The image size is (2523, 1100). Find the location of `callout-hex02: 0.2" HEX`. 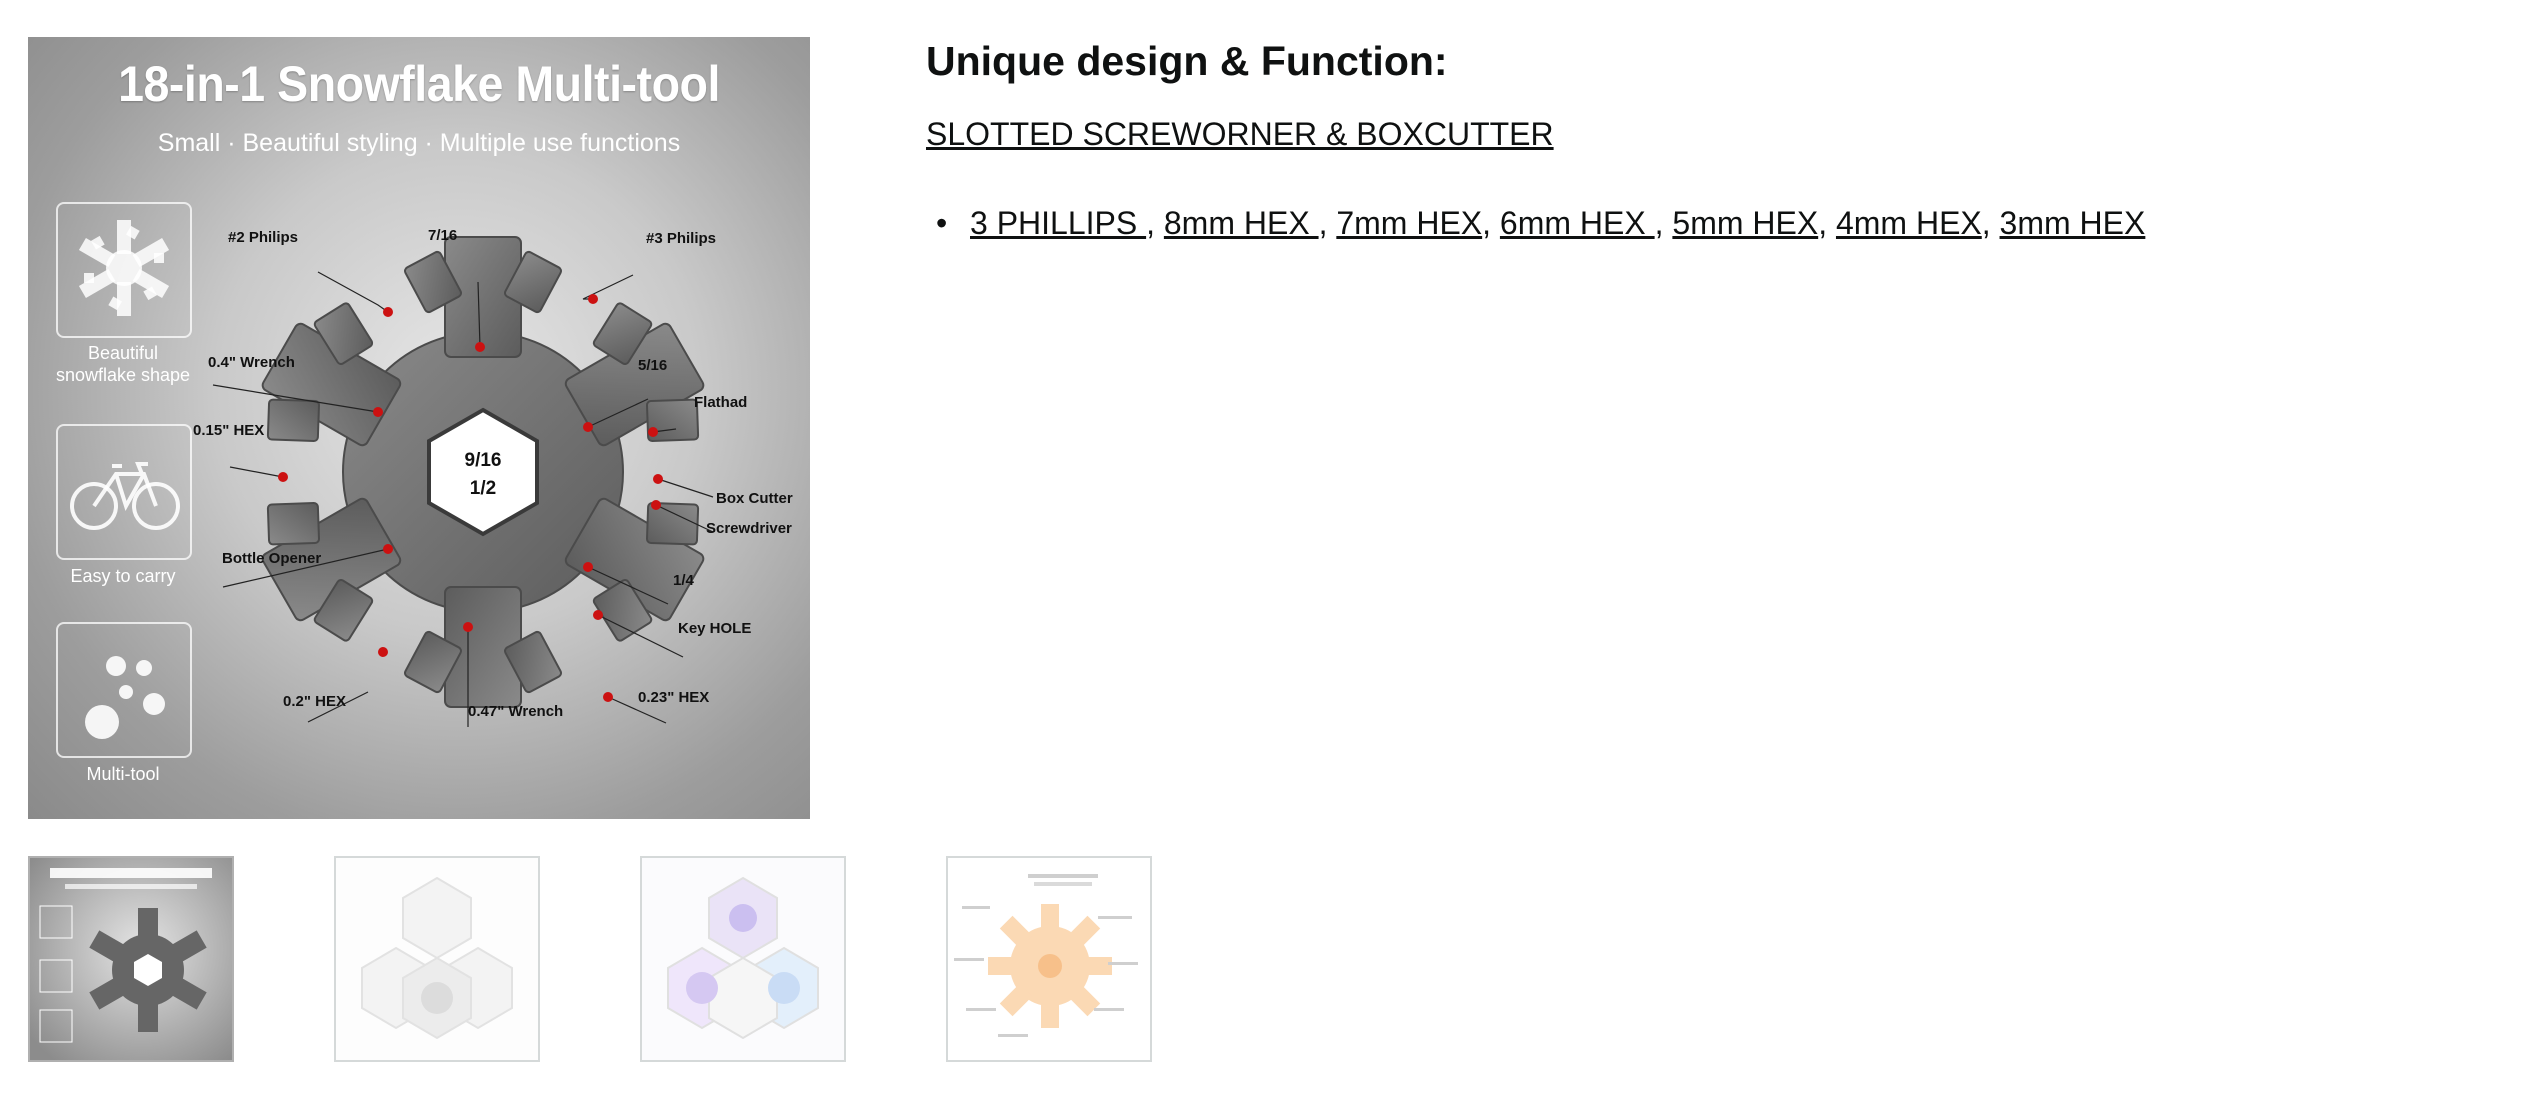

callout-hex02: 0.2" HEX is located at coordinates (314, 701).